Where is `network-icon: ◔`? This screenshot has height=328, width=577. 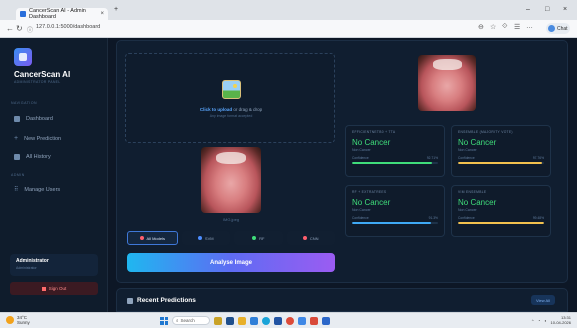 network-icon: ◔ is located at coordinates (539, 320).